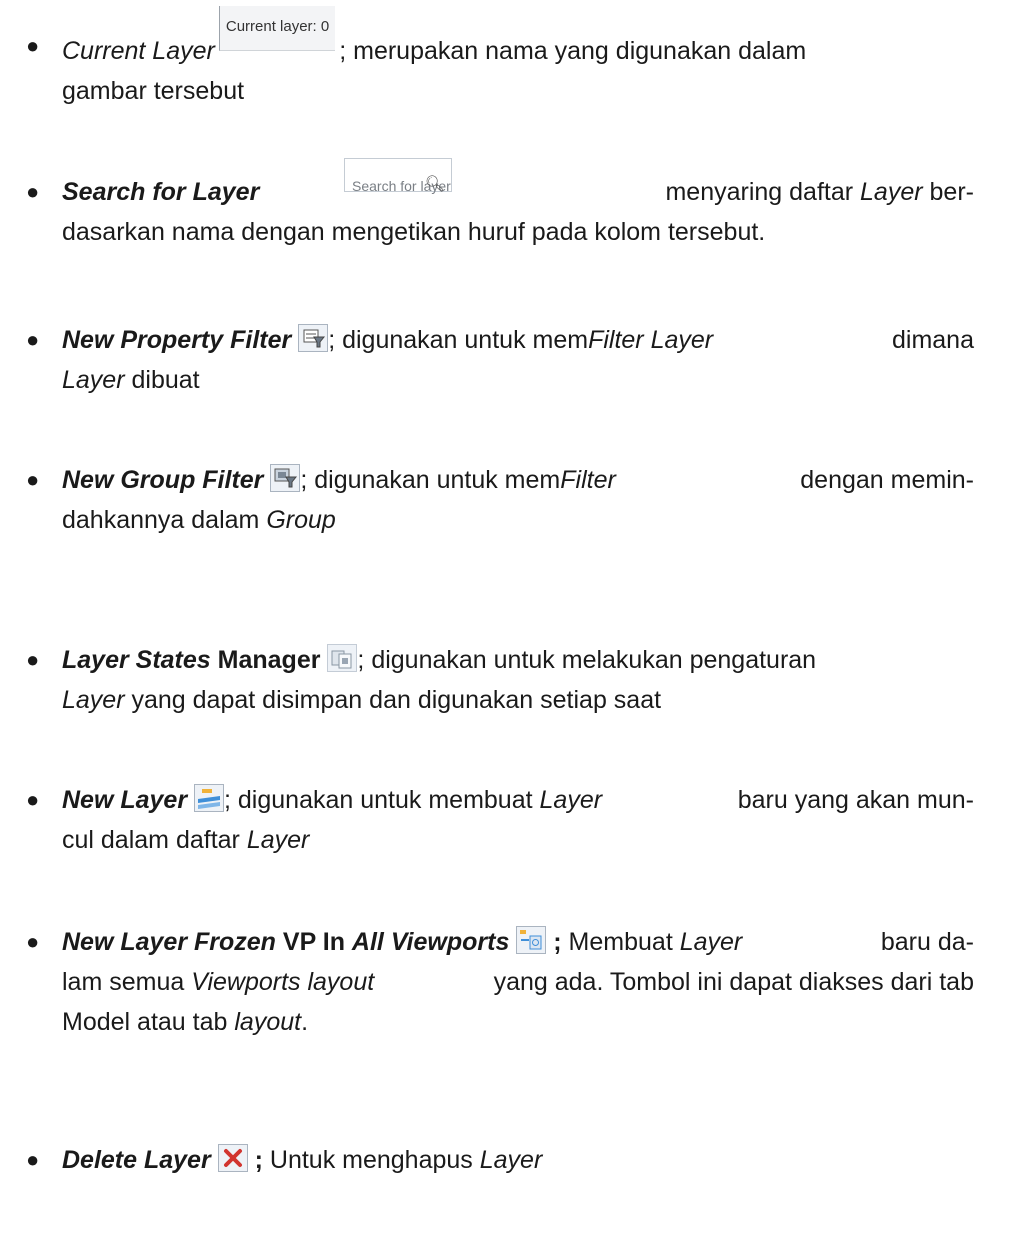  I want to click on layer-states-icon, so click(342, 658).